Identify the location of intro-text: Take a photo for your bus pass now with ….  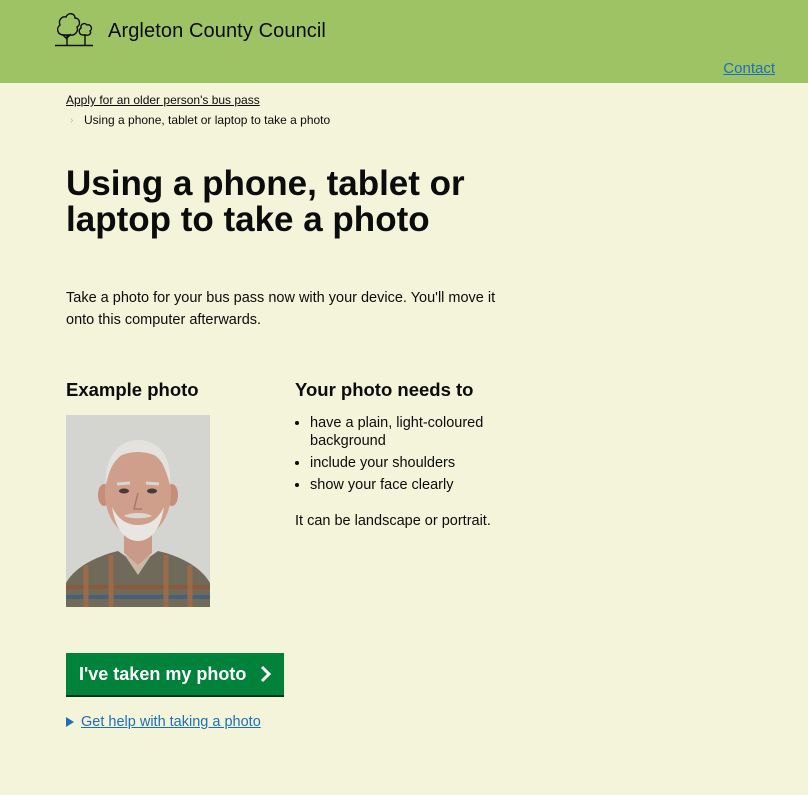
(281, 309).